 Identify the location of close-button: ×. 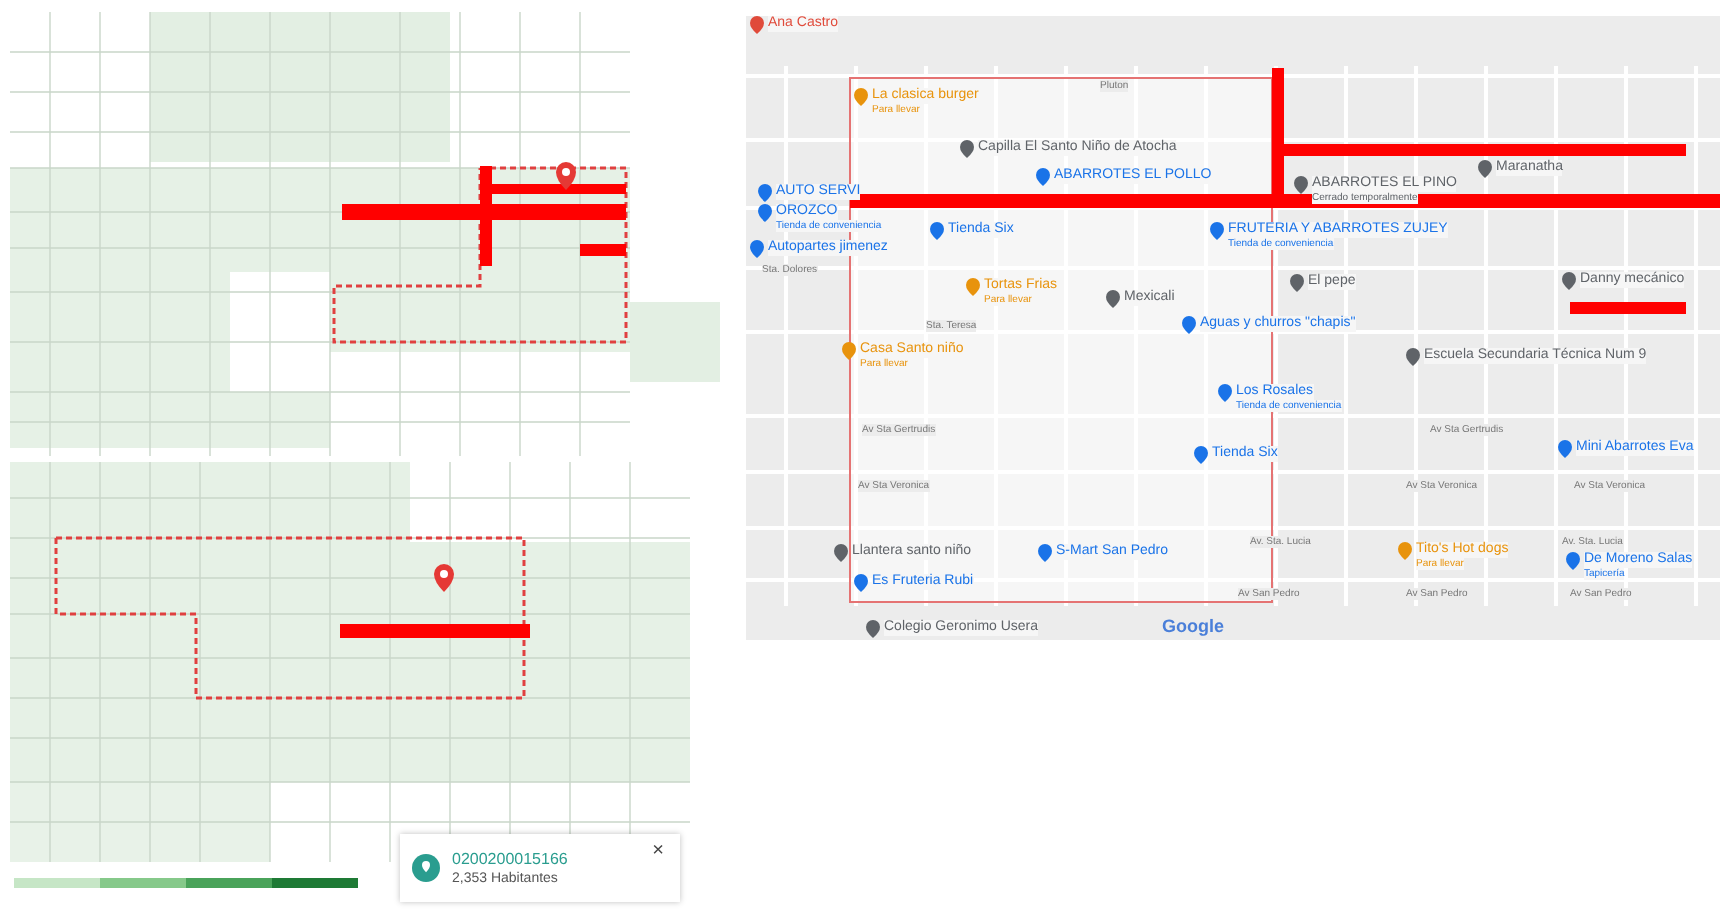
(658, 851).